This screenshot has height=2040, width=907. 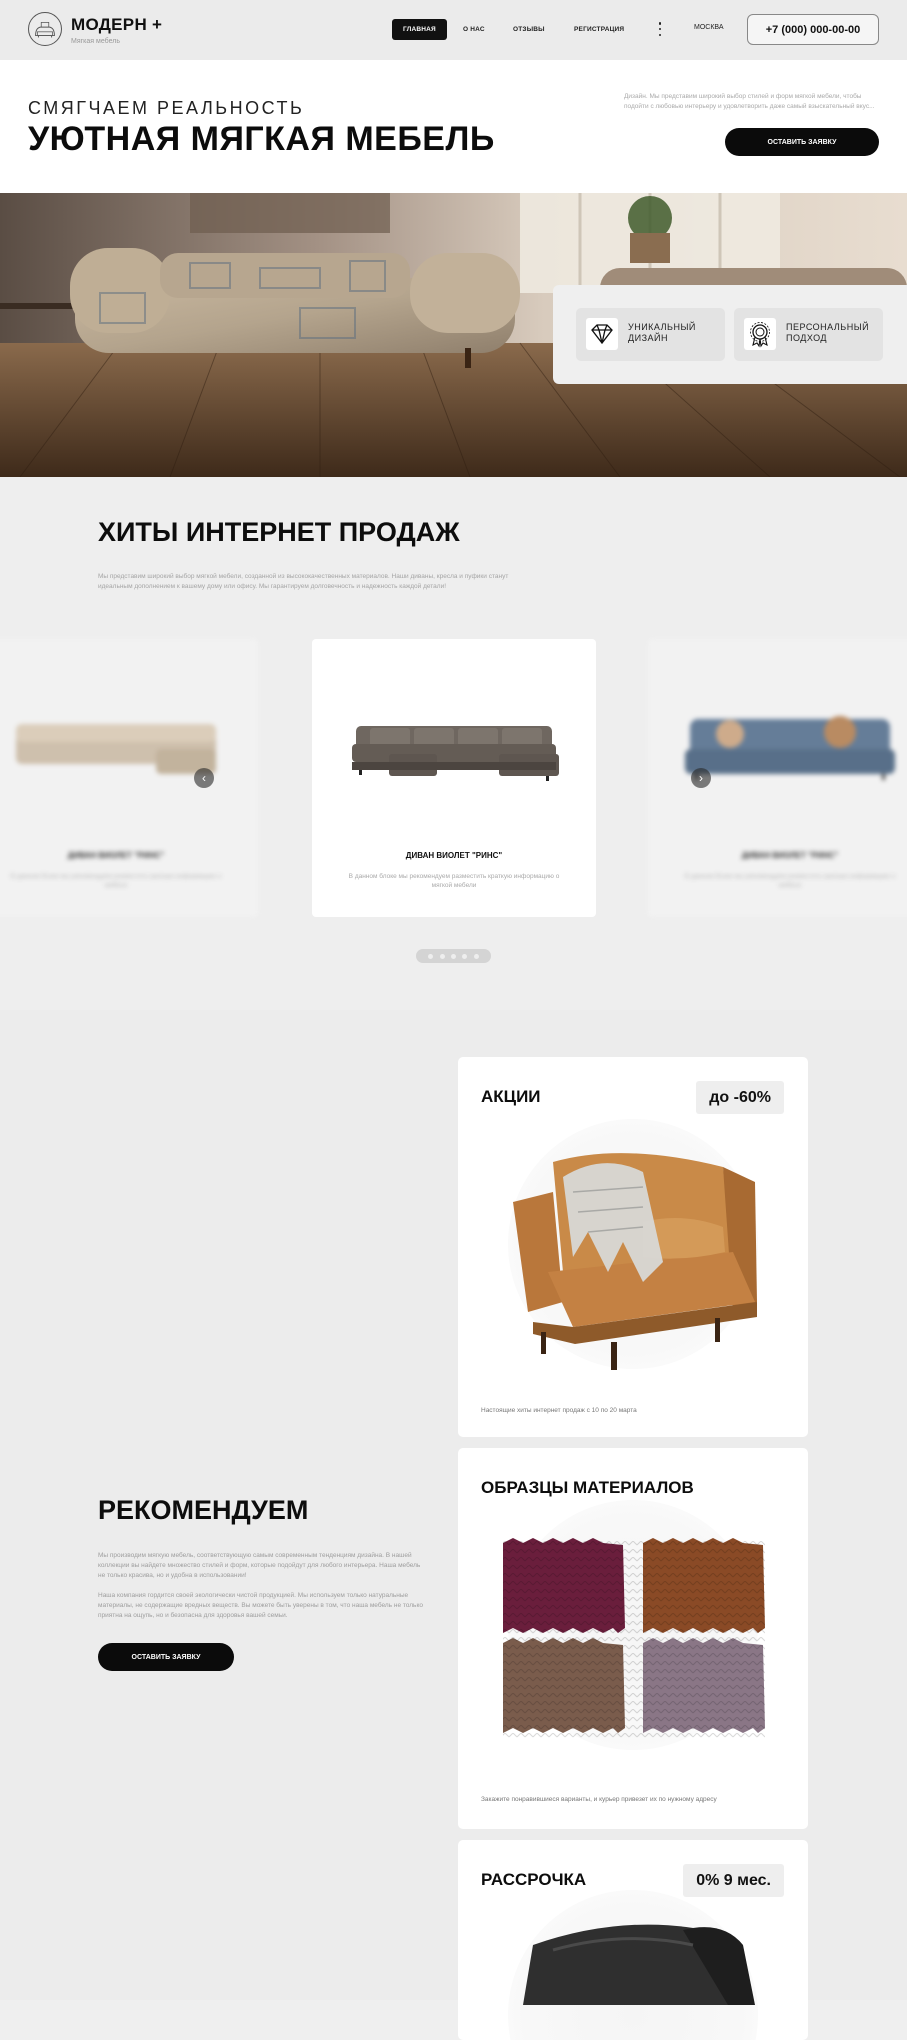 I want to click on promo-card-installment: РАССРОЧКА 0% 9 мес., so click(x=633, y=1940).